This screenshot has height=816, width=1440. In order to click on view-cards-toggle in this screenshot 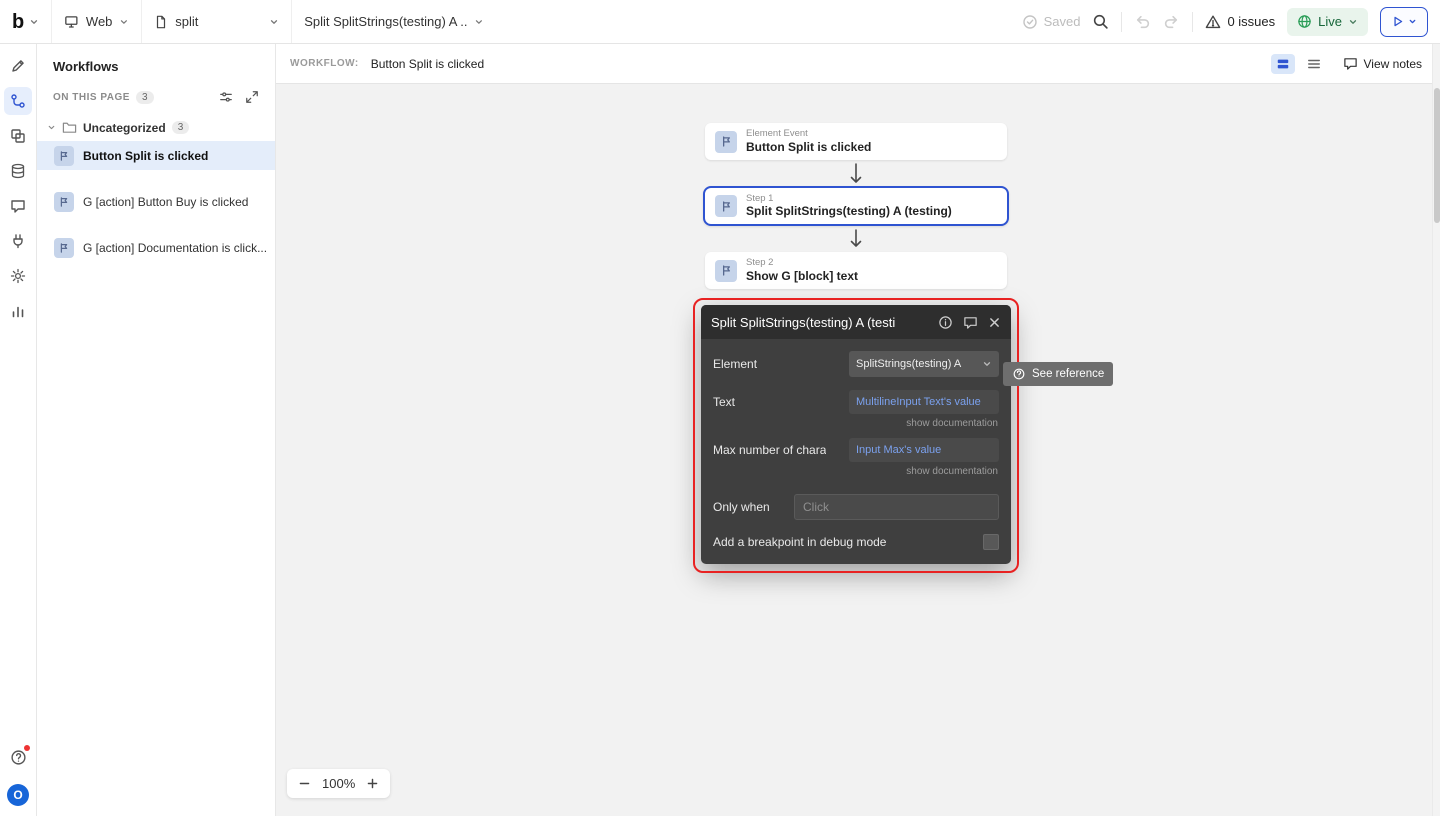, I will do `click(1282, 63)`.